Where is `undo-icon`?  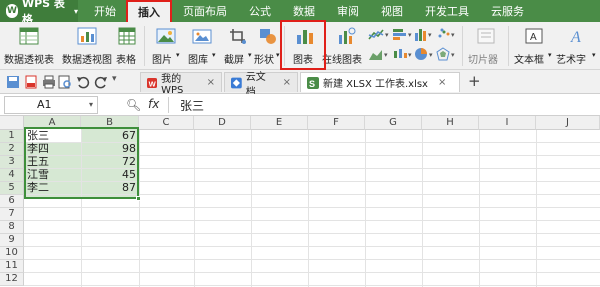 undo-icon is located at coordinates (83, 82).